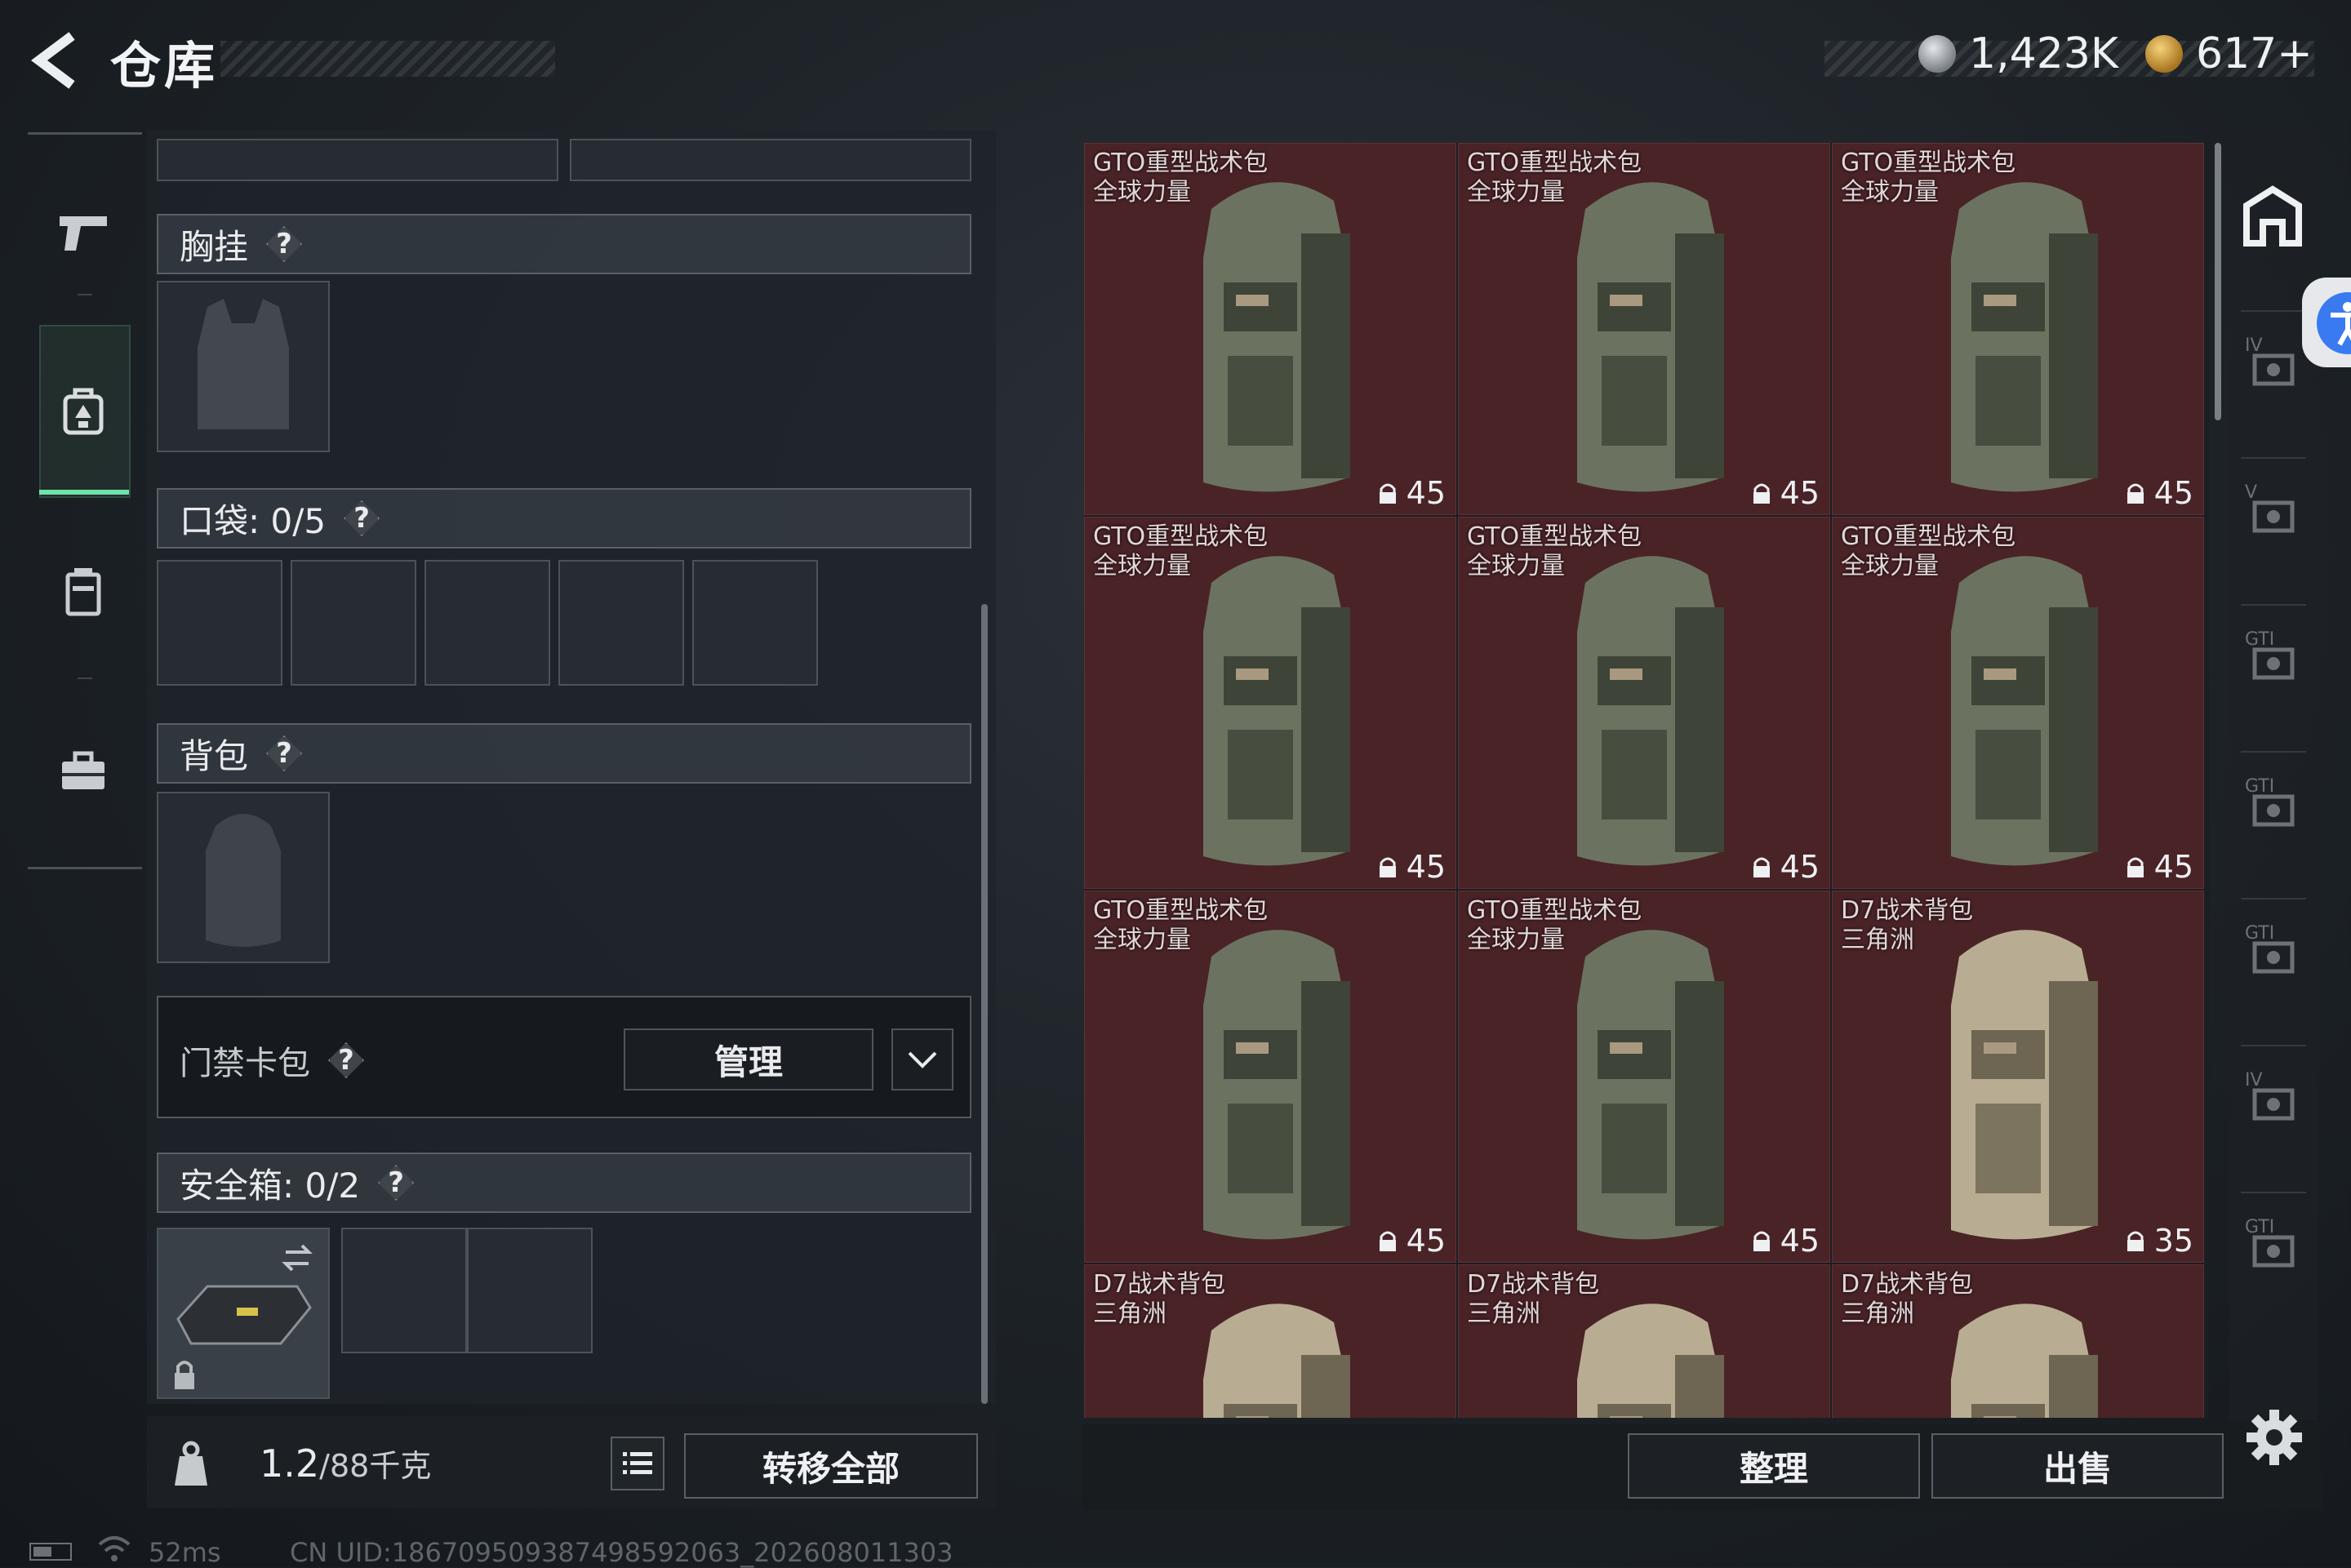 This screenshot has height=1568, width=2351. I want to click on item-name: D7战术背包, so click(1533, 1285).